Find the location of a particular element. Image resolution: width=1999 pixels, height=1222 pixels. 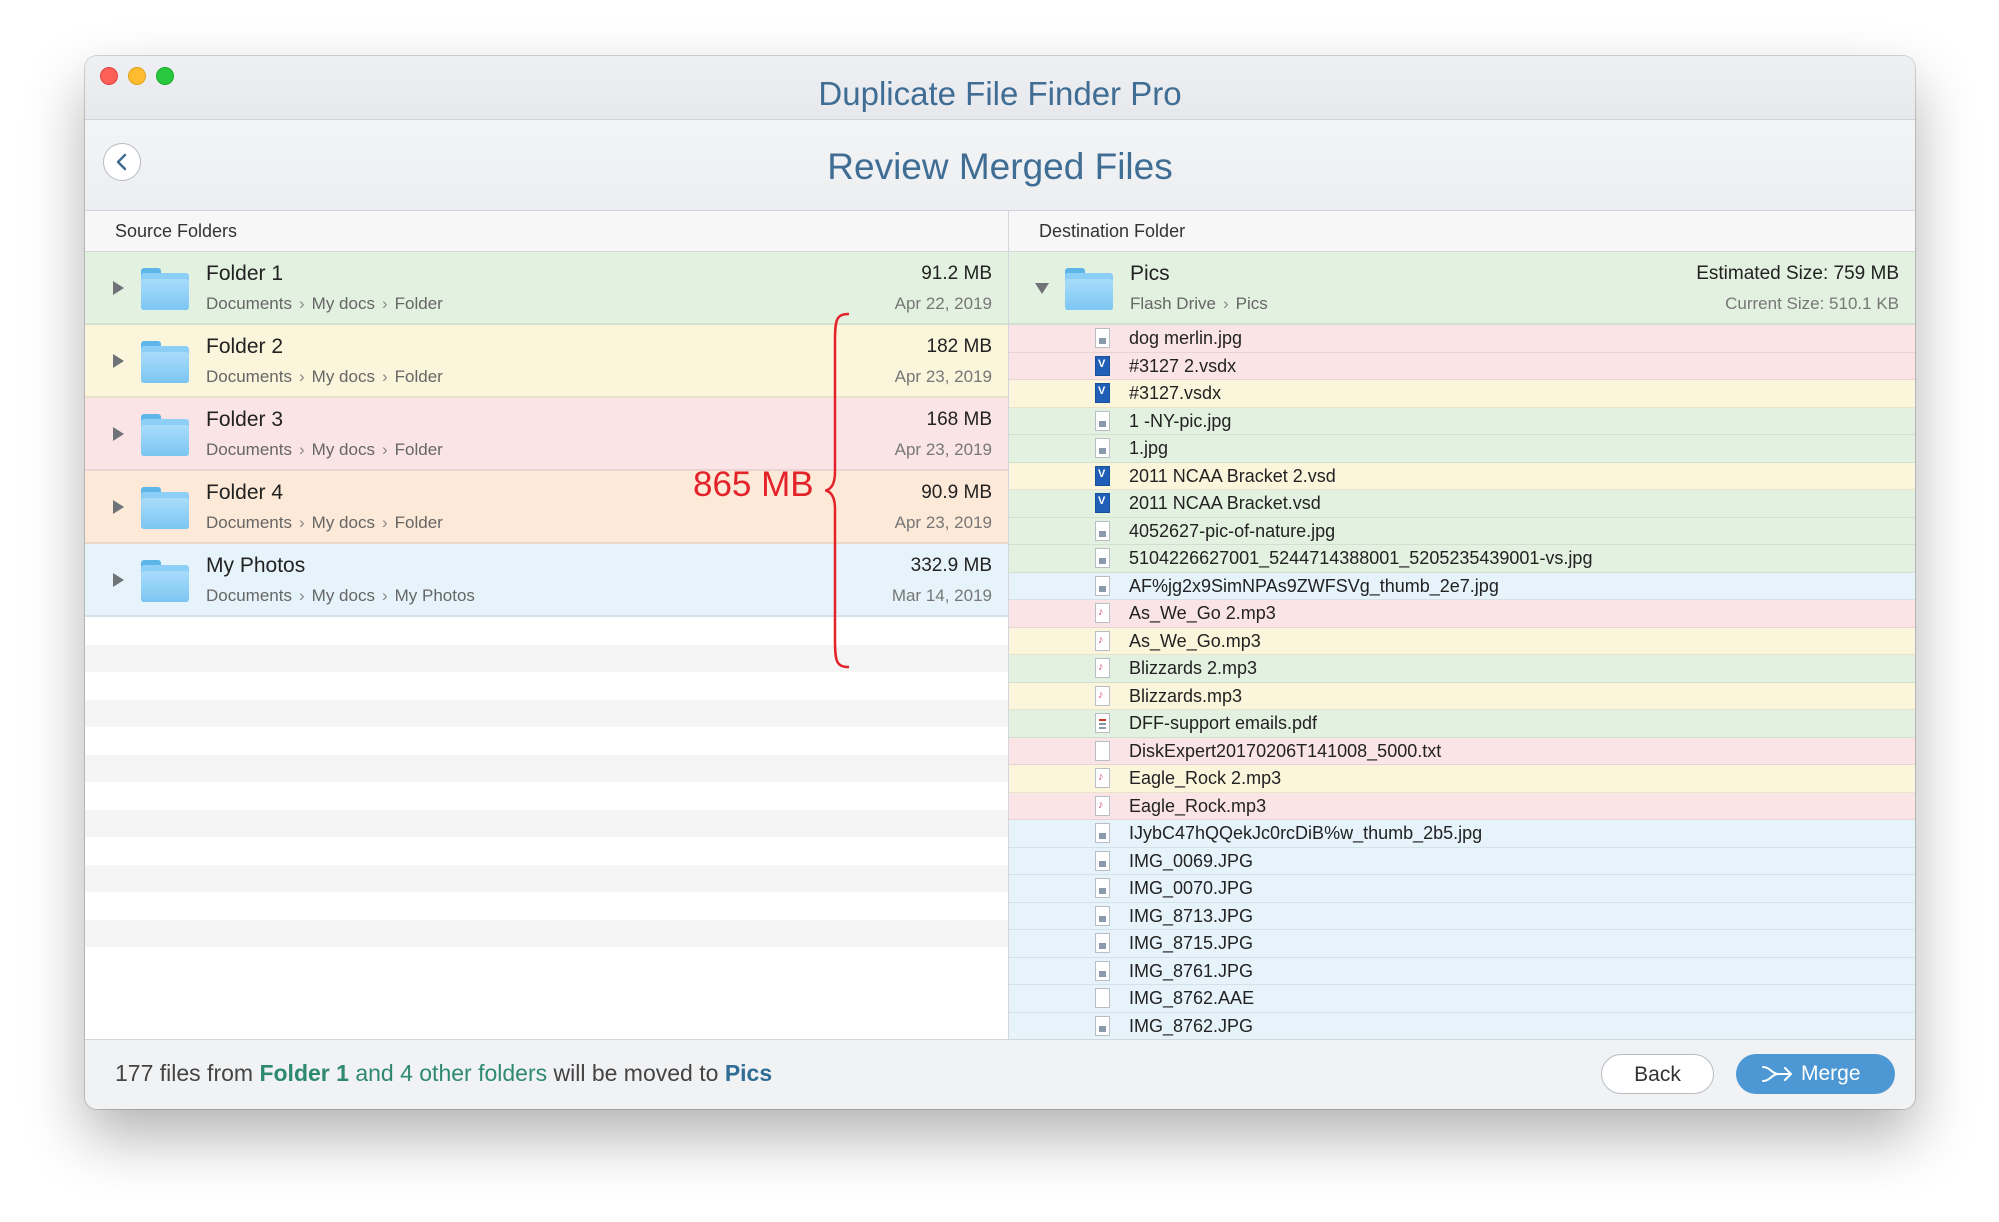

file-row: IJybC47hQQekJc0rcDiB%w_thumb_2b5.jpg is located at coordinates (1462, 834).